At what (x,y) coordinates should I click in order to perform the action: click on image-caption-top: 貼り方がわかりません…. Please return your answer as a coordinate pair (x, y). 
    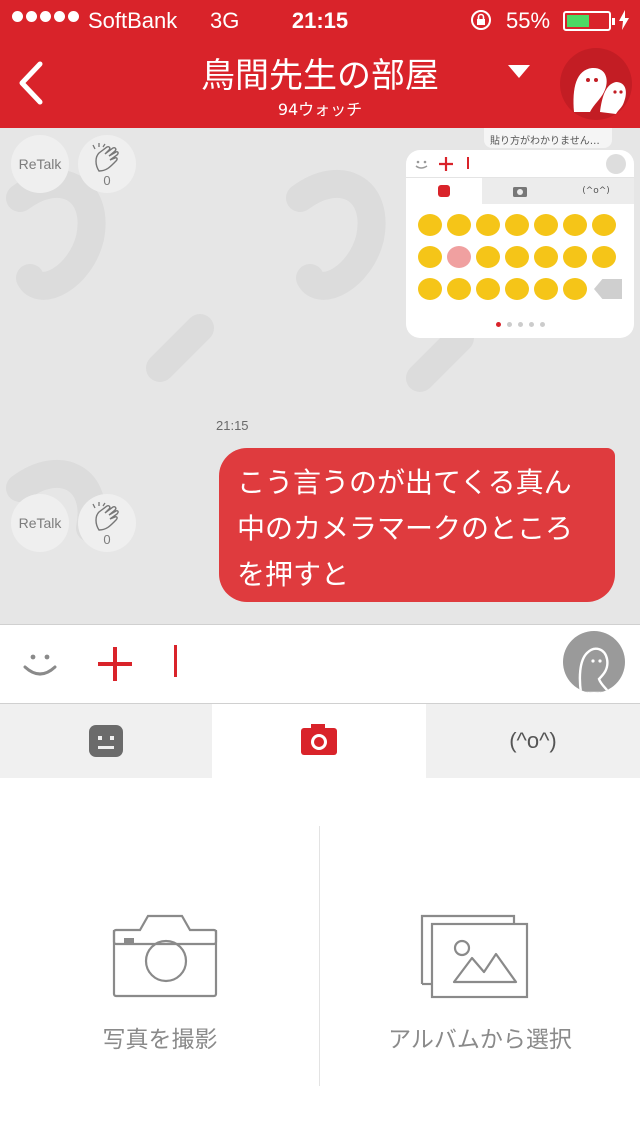
    Looking at the image, I should click on (548, 138).